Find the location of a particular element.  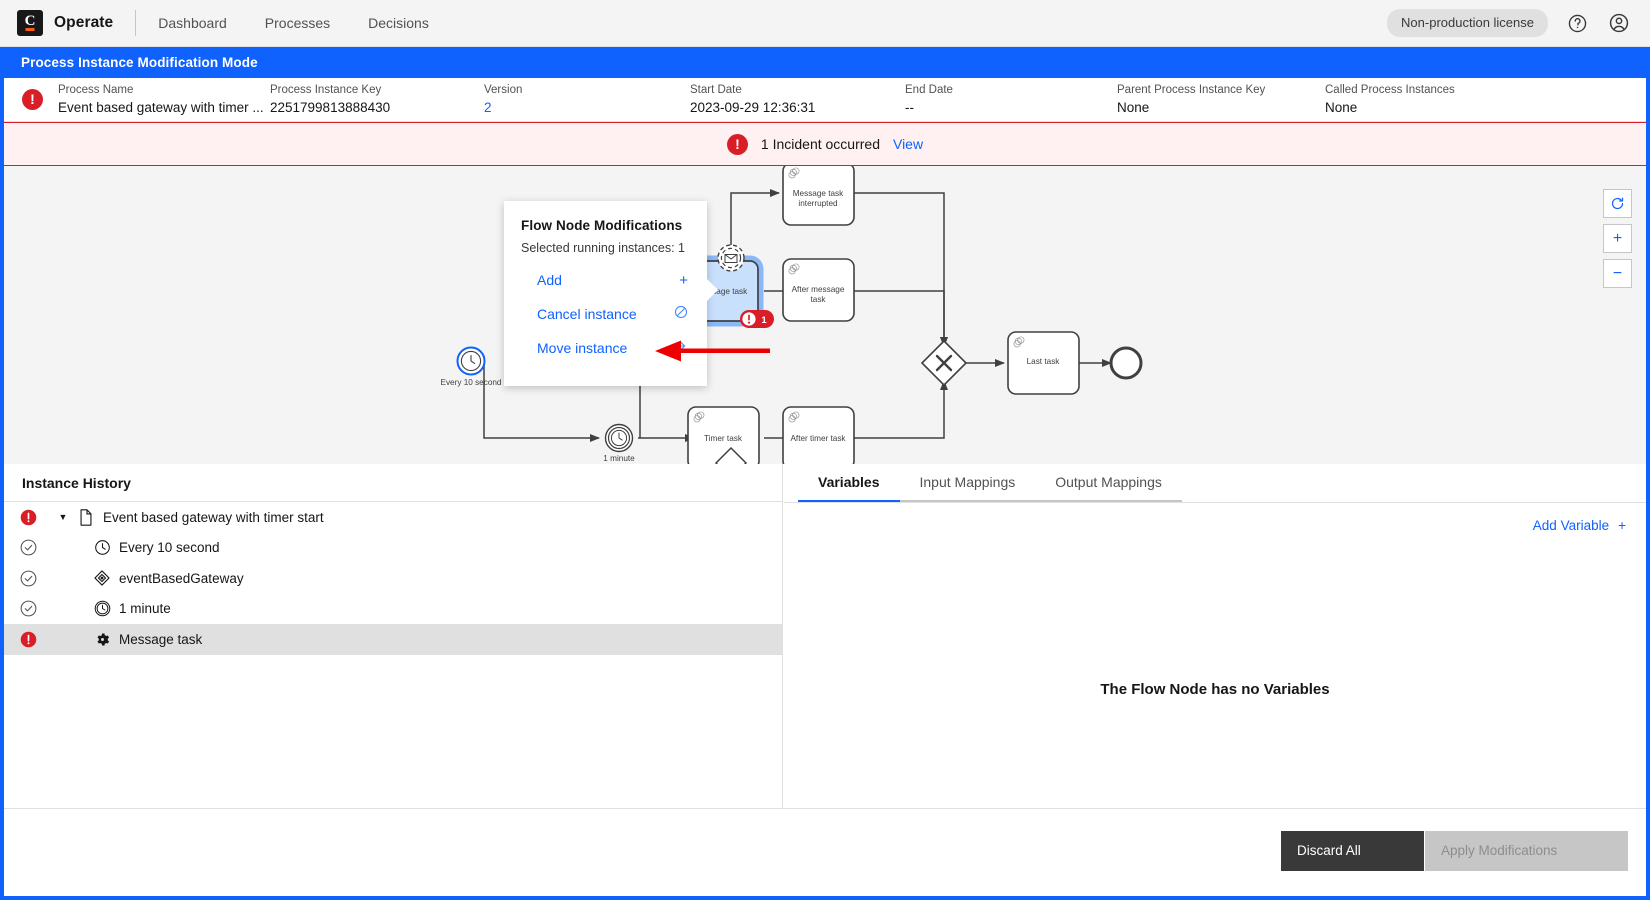

popup-action-add: Add + is located at coordinates (605, 280).